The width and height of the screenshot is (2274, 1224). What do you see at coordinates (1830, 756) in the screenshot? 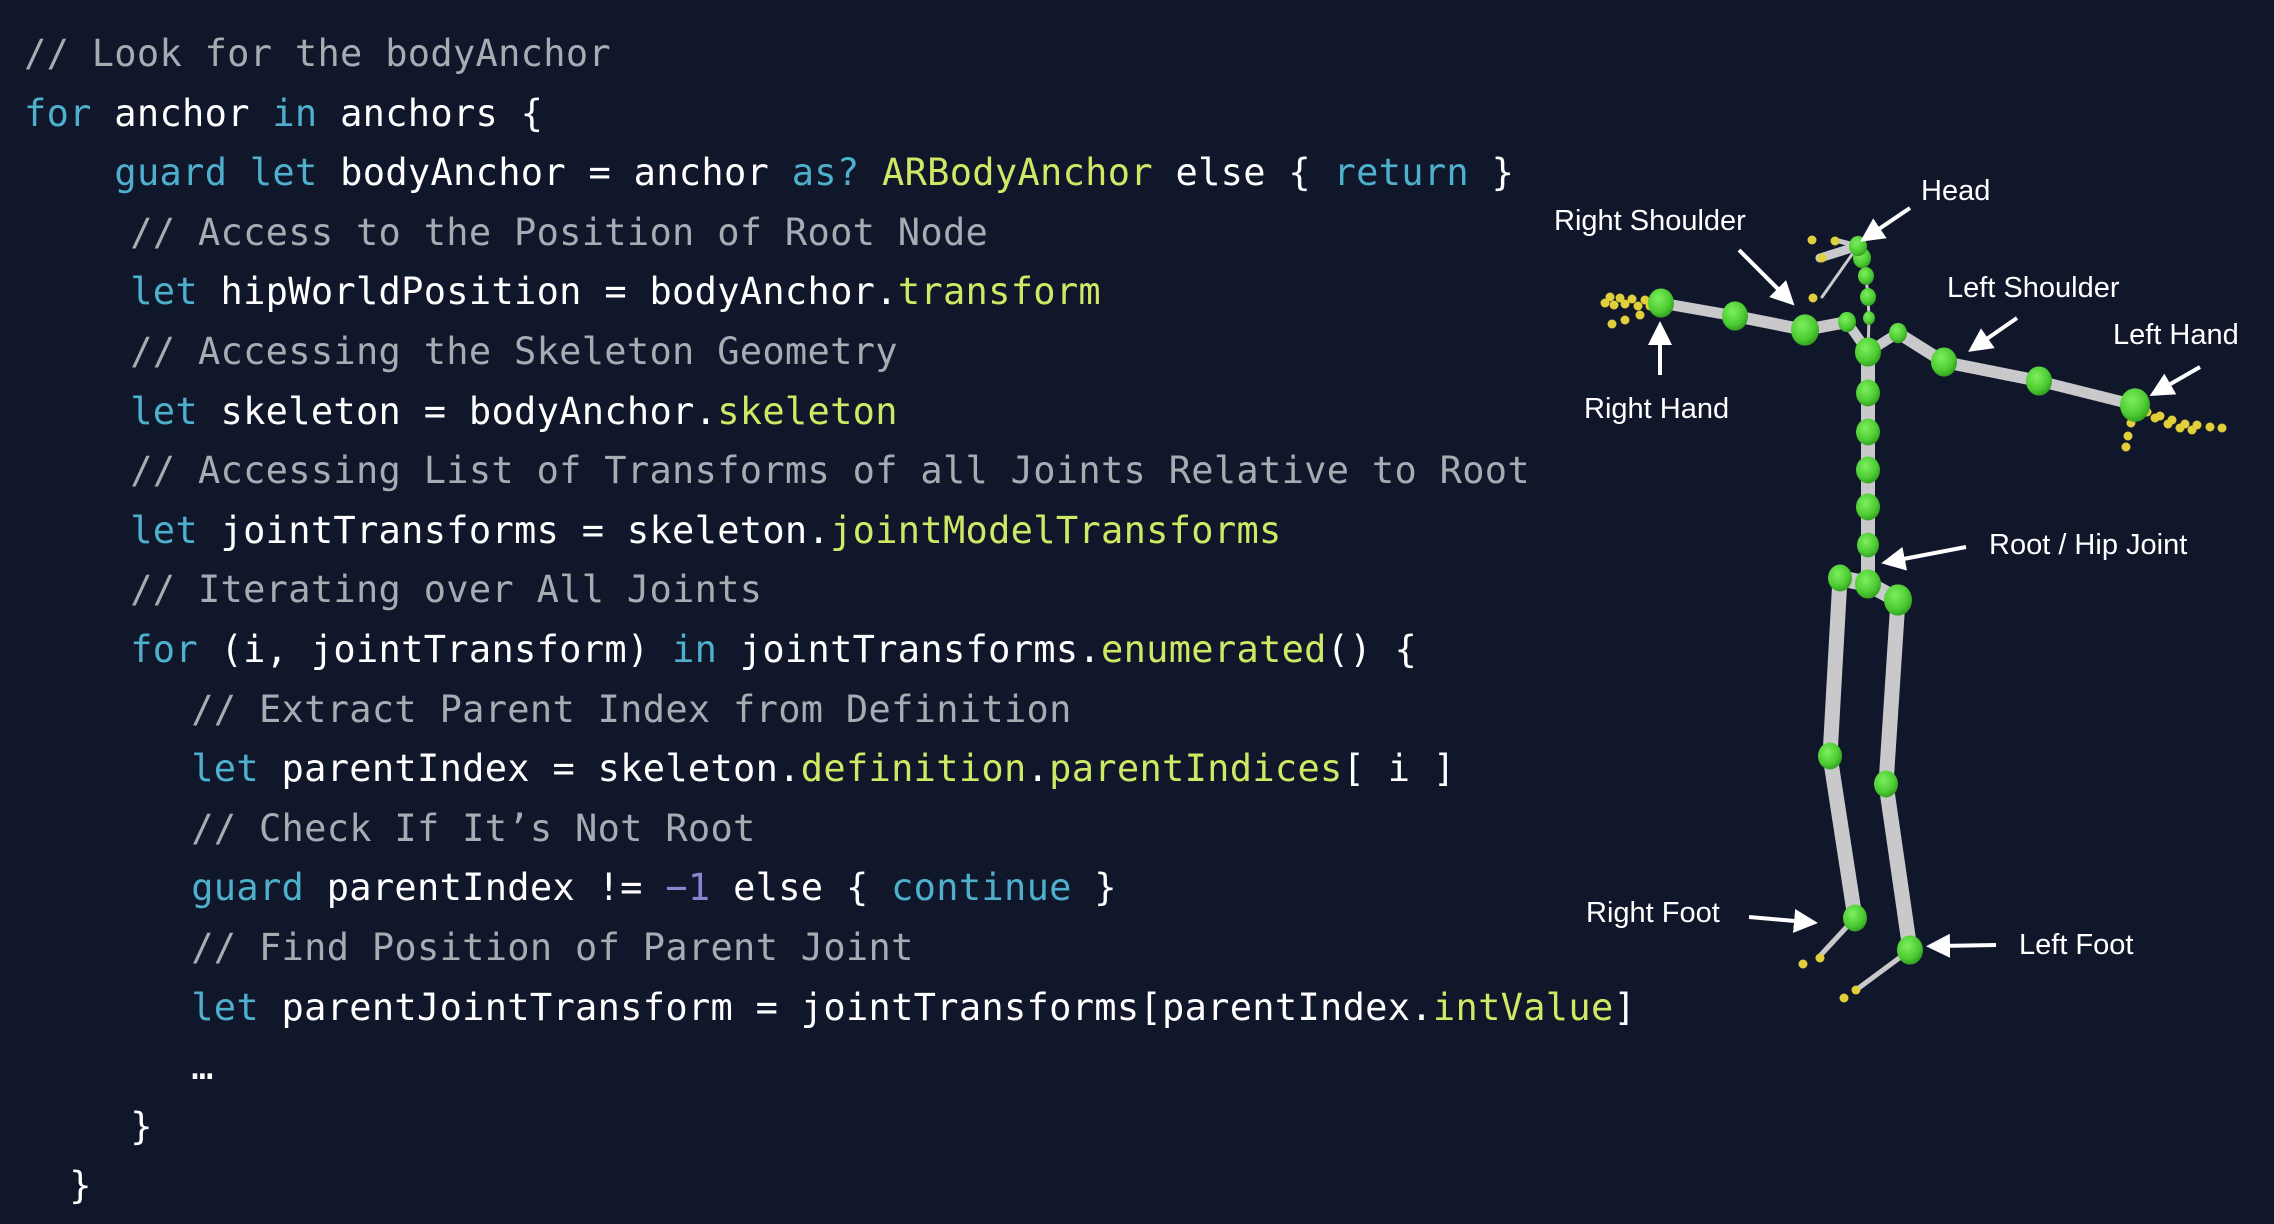
I see `joint-r-knee` at bounding box center [1830, 756].